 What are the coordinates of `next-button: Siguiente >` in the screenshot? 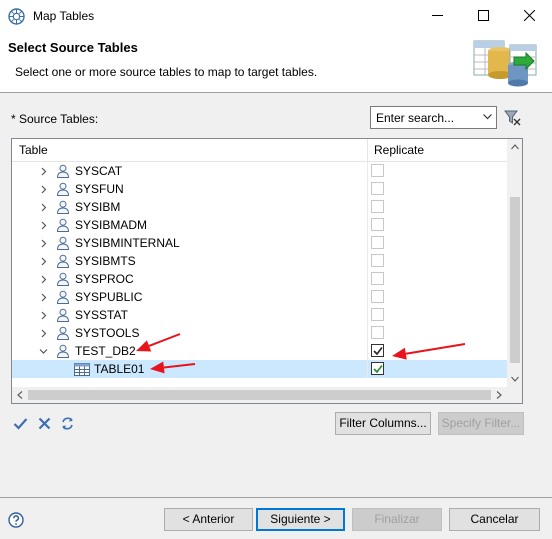 It's located at (300, 519).